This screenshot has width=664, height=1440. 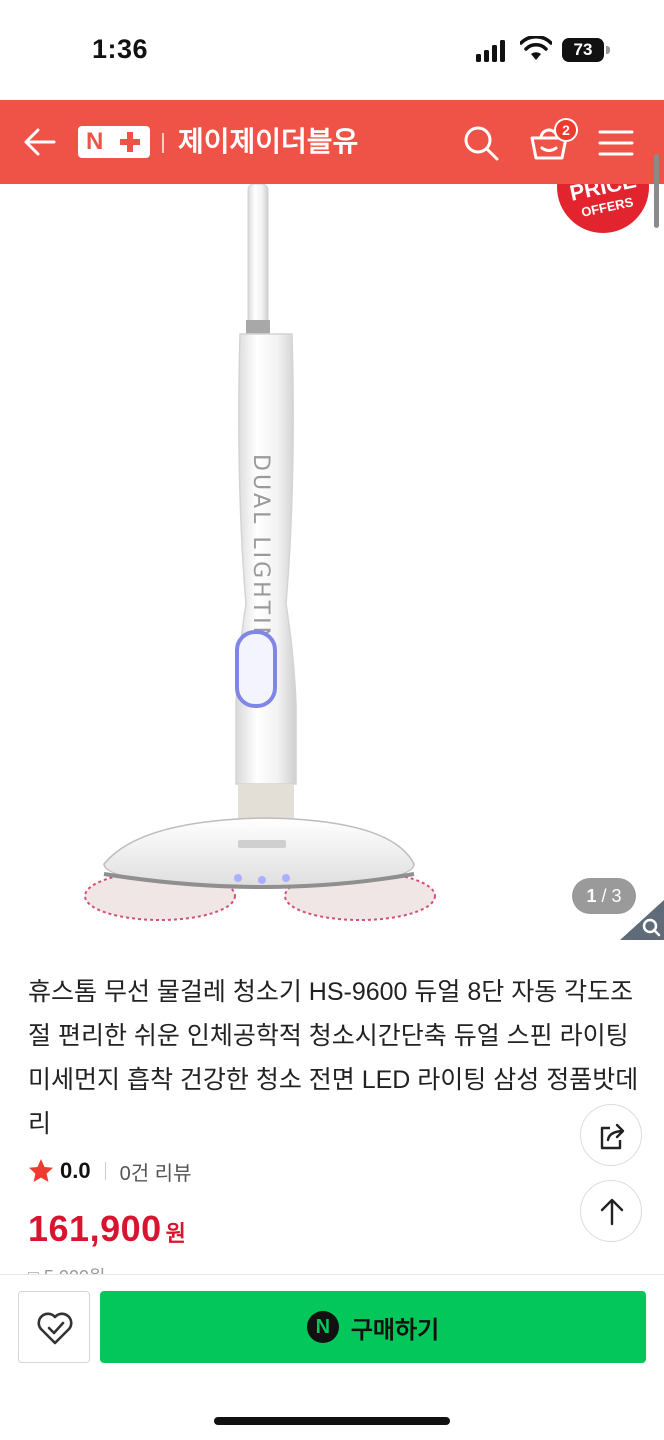 What do you see at coordinates (120, 49) in the screenshot?
I see `status-time: 1:36` at bounding box center [120, 49].